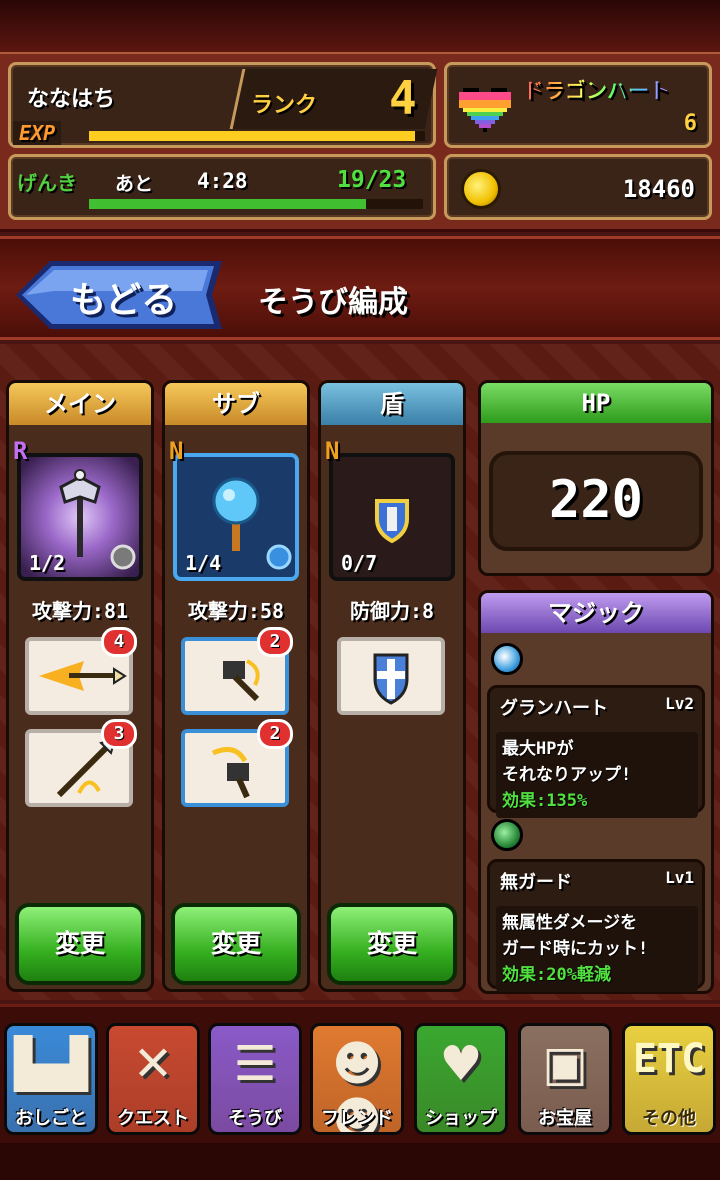  I want to click on nav-bottom-strip, so click(360, 1161).